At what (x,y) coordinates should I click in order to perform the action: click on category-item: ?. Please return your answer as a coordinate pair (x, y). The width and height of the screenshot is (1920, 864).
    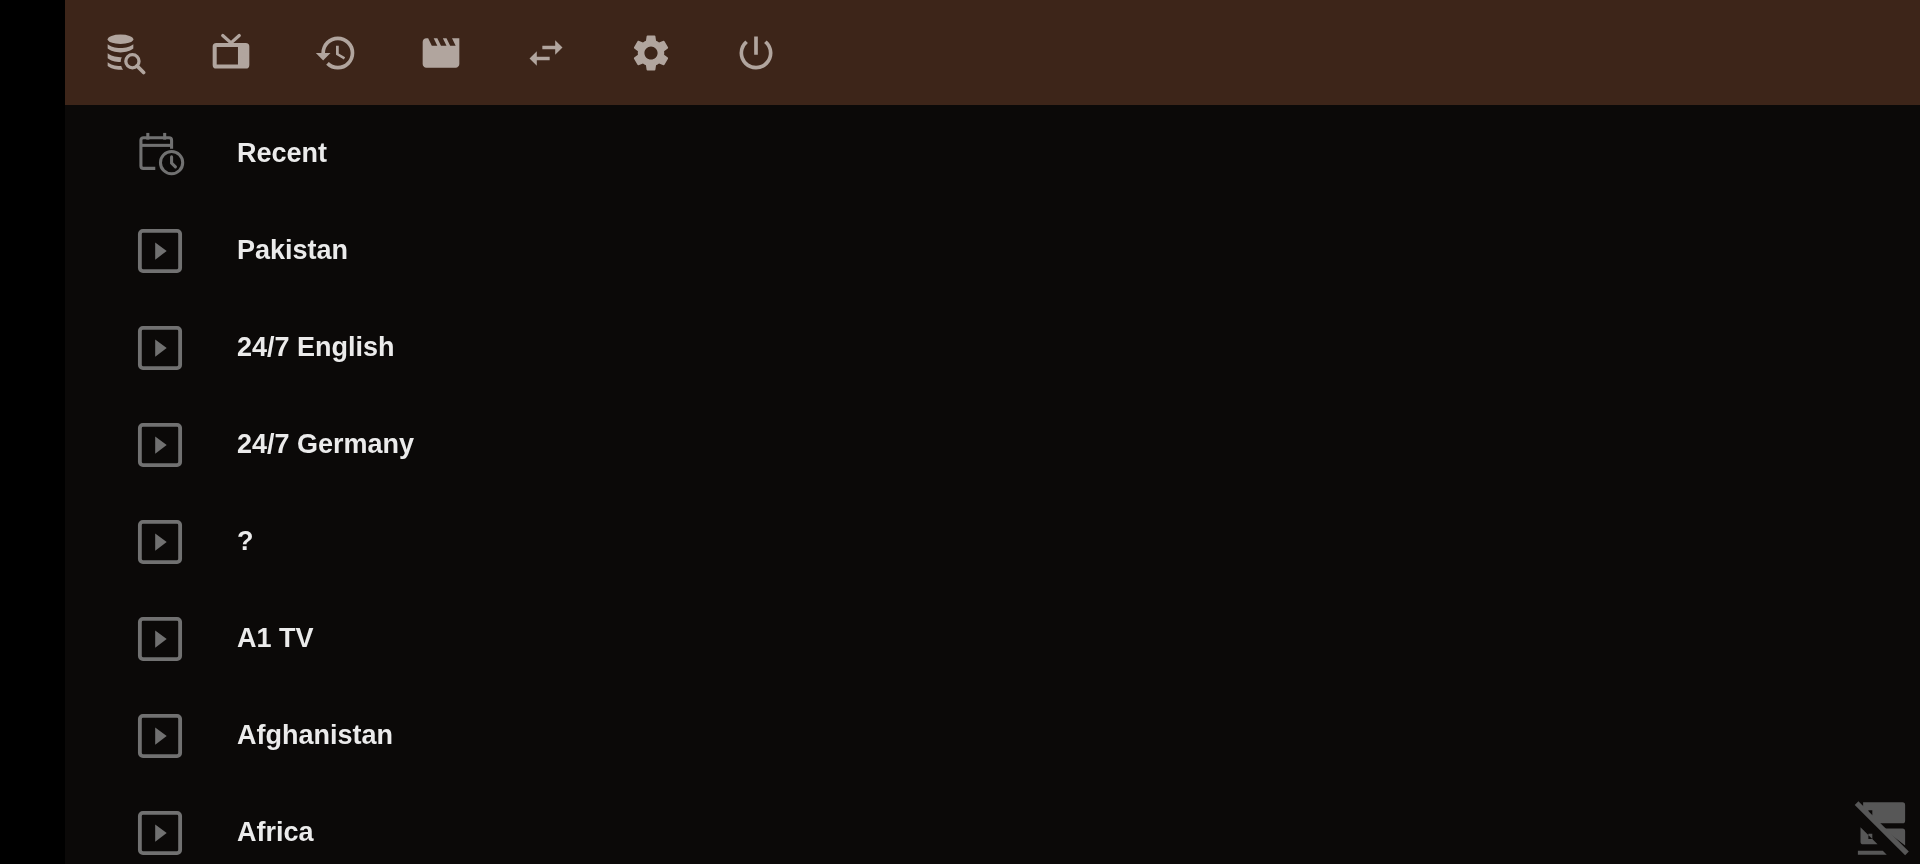
    Looking at the image, I should click on (195, 541).